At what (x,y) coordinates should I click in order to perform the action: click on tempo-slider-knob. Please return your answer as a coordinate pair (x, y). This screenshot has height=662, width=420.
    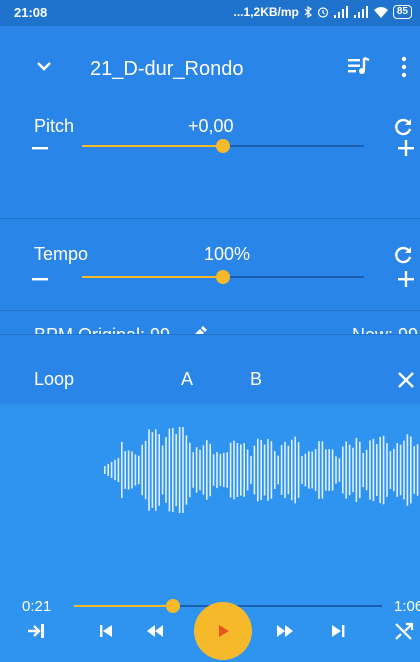
    Looking at the image, I should click on (223, 277).